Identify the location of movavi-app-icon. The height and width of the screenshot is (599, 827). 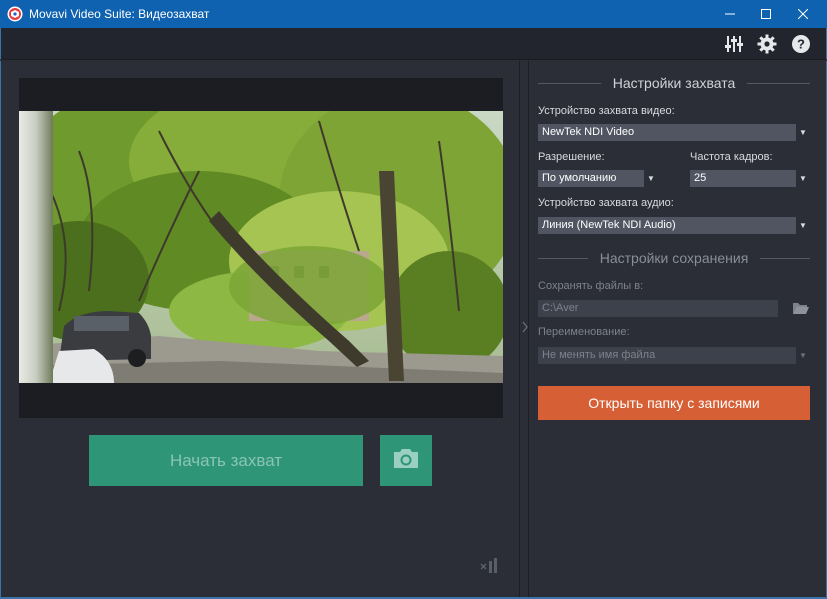
(15, 14).